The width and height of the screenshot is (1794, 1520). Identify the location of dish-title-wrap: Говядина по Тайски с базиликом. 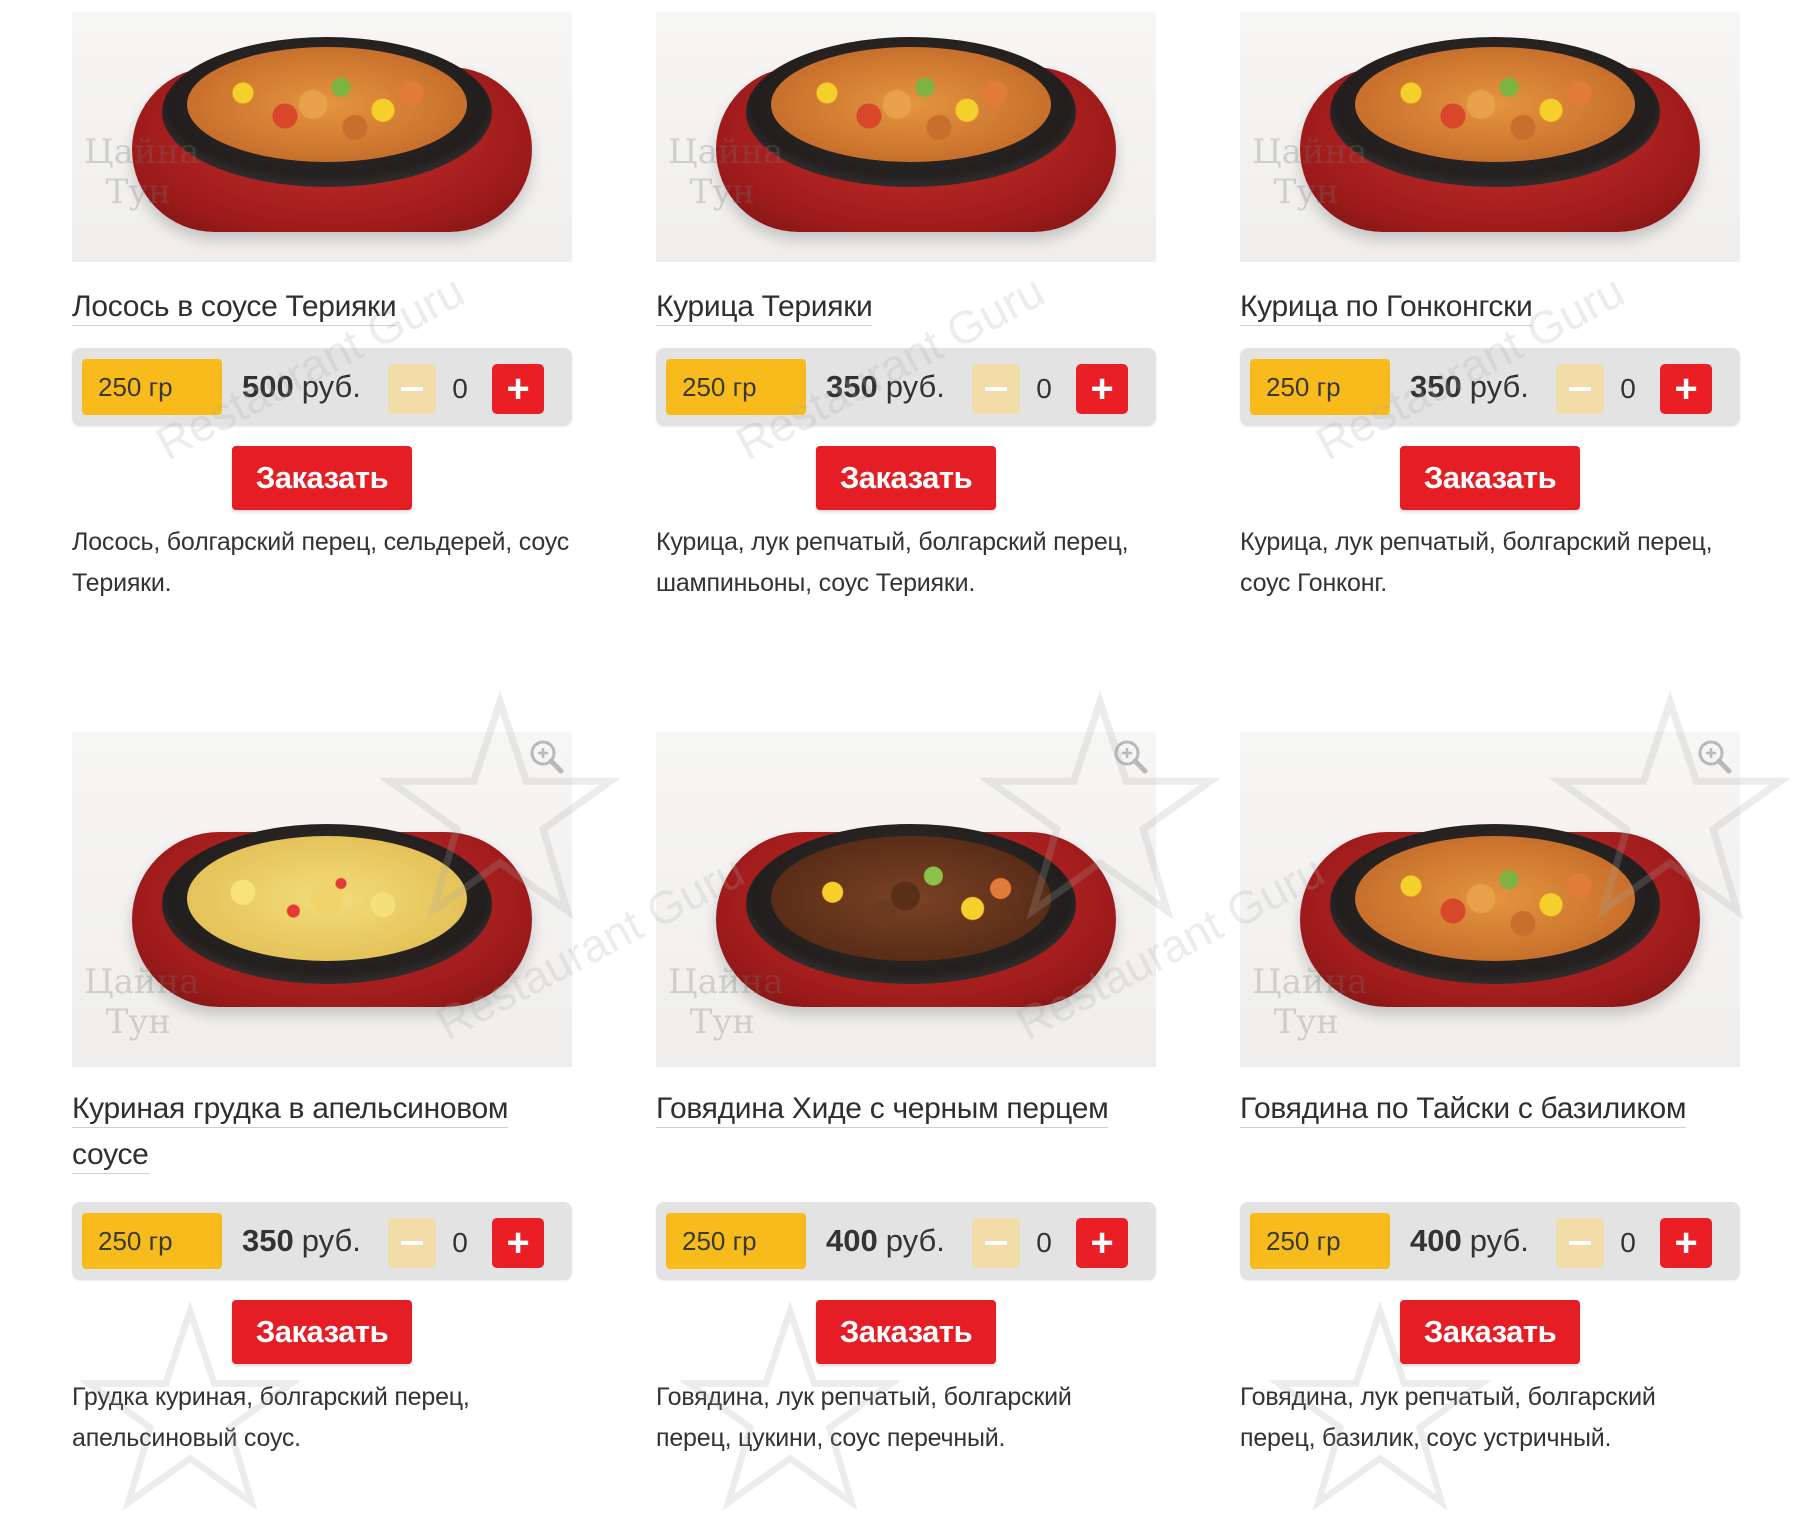
(1490, 1109).